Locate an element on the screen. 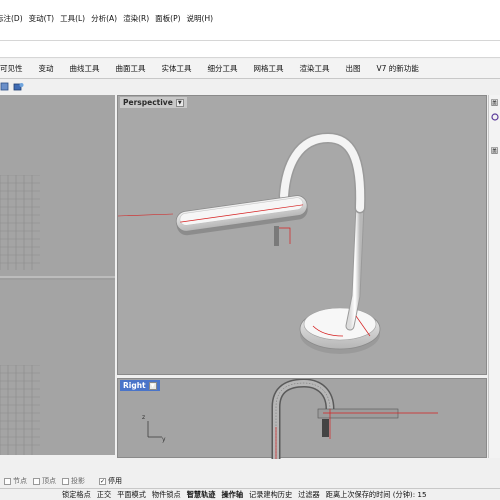  grid-top is located at coordinates (20, 222).